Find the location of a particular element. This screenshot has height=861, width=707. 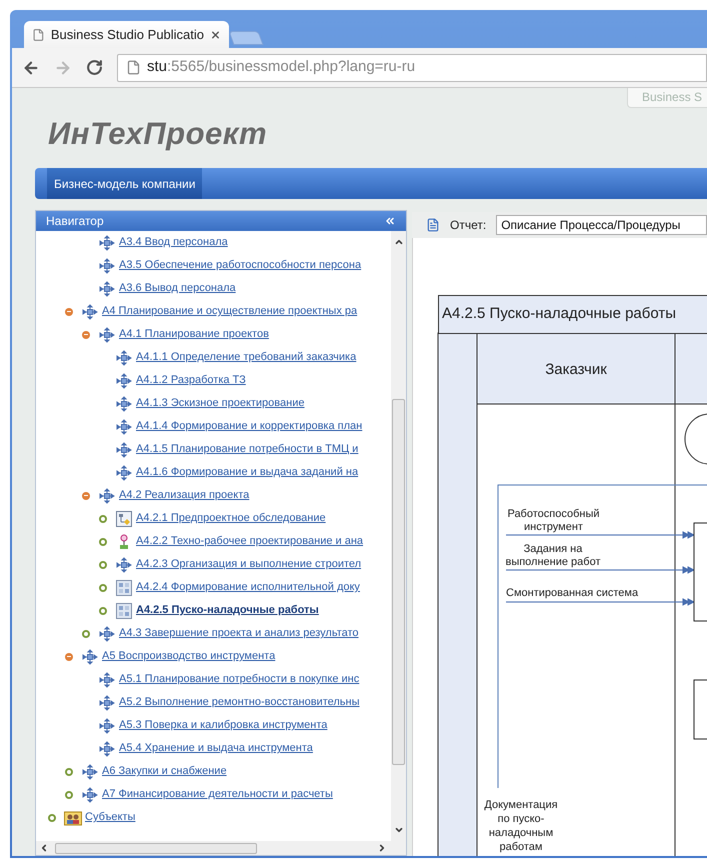

tree-item-link: А5 Воспроизводство инструмента is located at coordinates (189, 656).